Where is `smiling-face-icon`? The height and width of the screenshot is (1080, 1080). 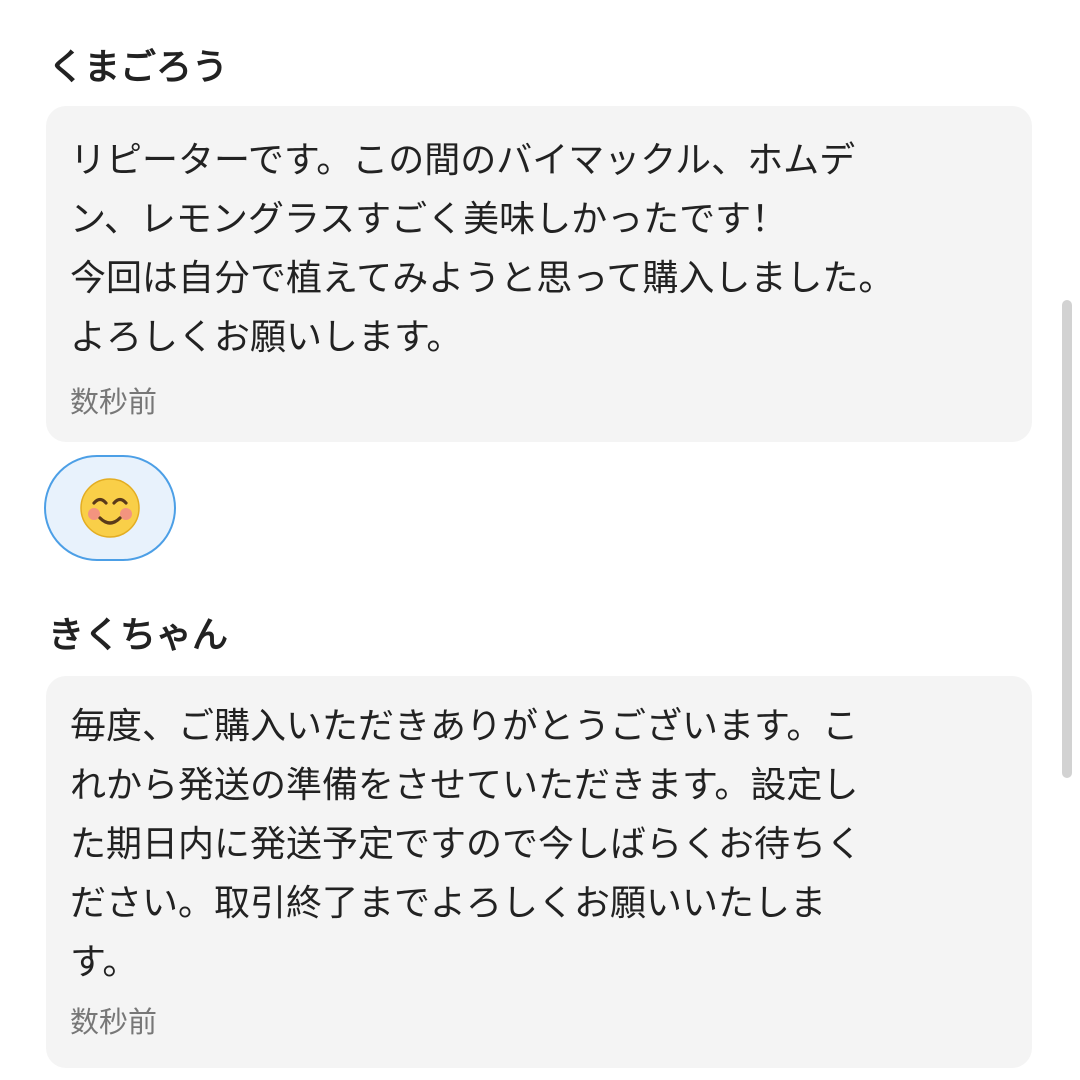 smiling-face-icon is located at coordinates (110, 508).